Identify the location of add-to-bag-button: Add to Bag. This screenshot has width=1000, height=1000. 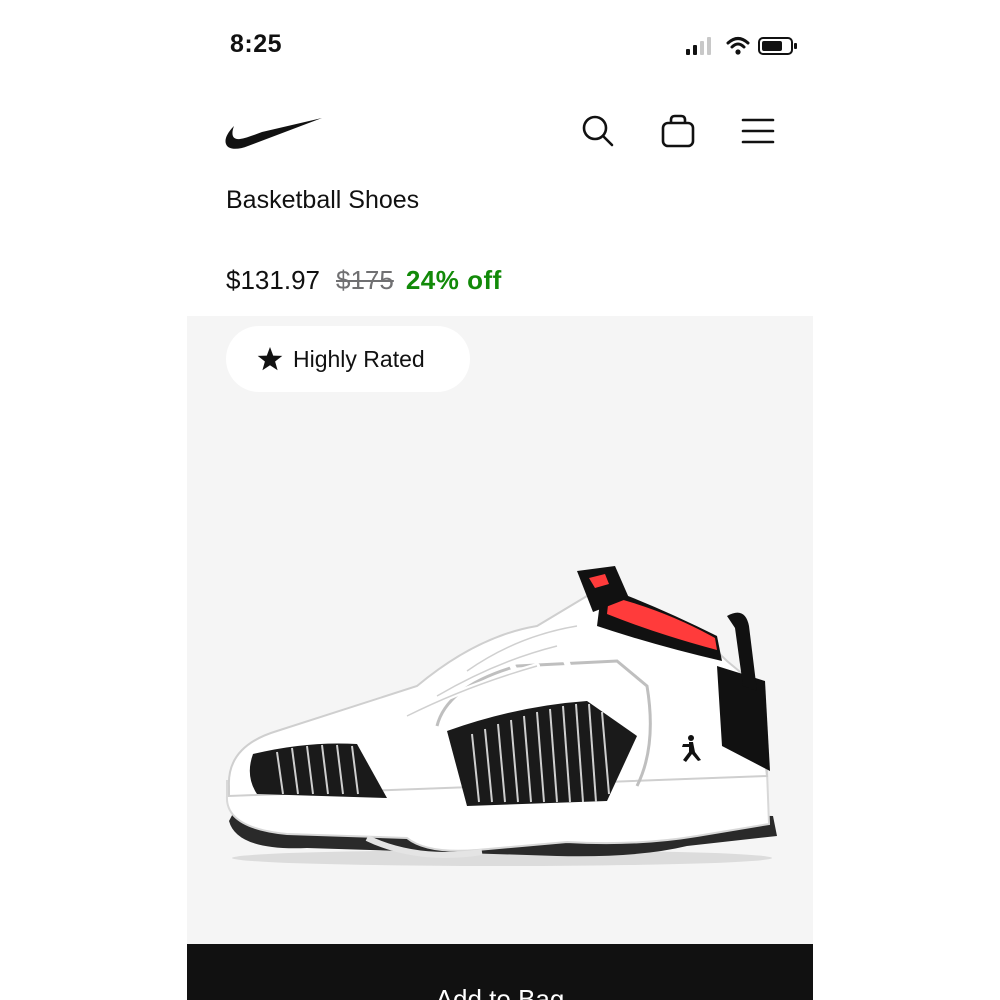
(500, 972).